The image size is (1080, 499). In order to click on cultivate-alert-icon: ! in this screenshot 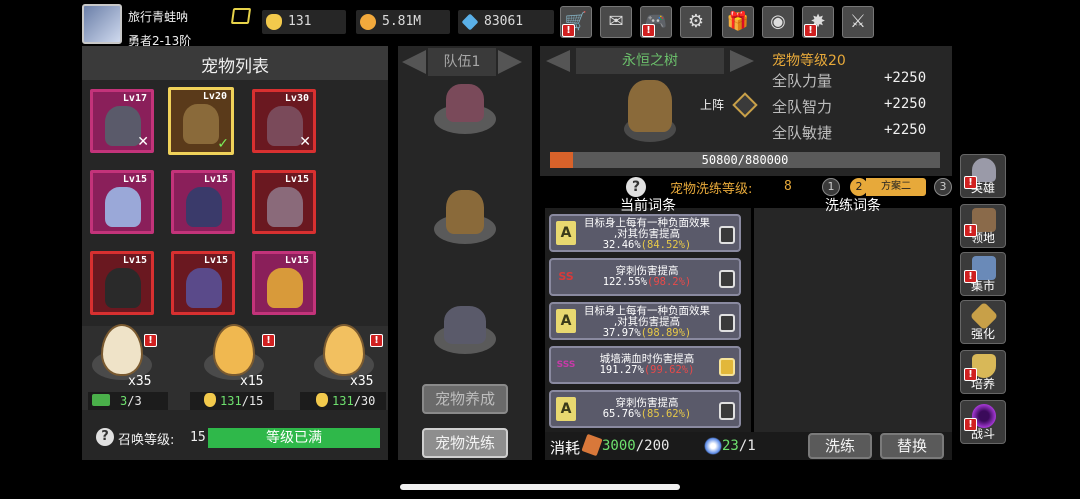, I will do `click(970, 374)`.